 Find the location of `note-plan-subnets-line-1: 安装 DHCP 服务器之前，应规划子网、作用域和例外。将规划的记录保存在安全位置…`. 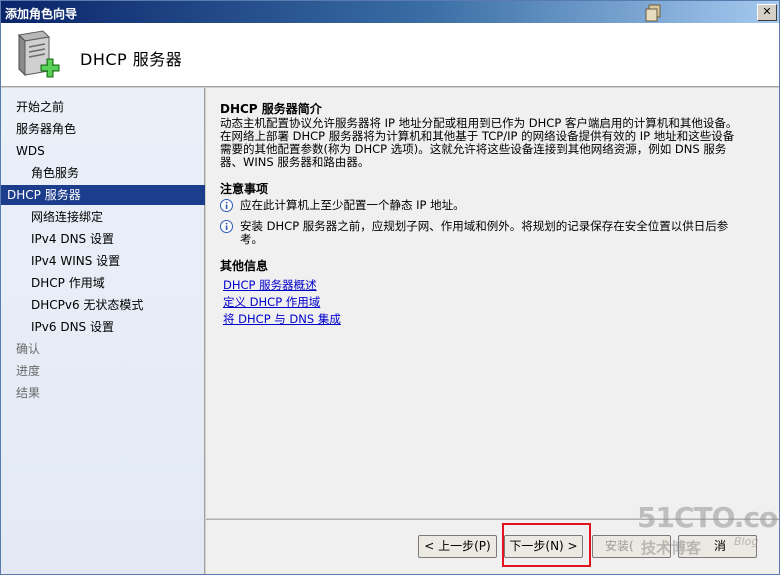

note-plan-subnets-line-1: 安装 DHCP 服务器之前，应规划子网、作用域和例外。将规划的记录保存在安全位置… is located at coordinates (484, 226).